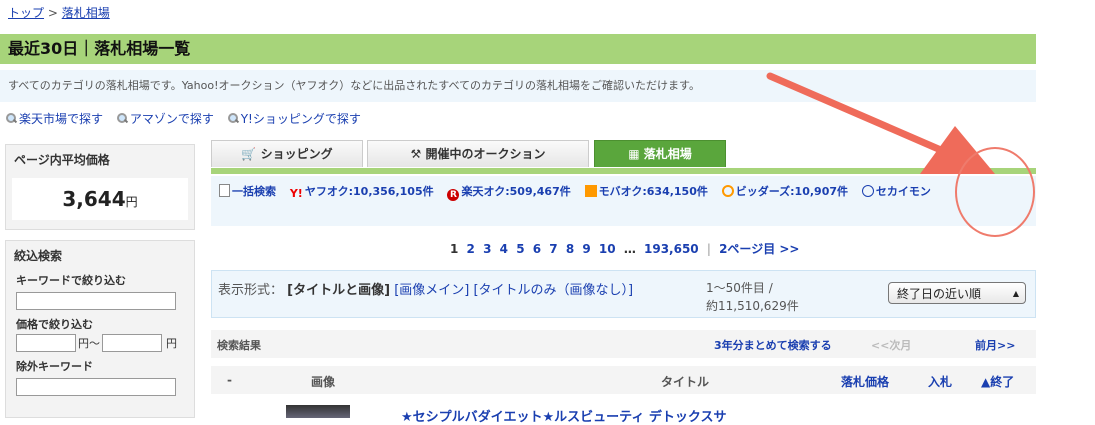 The image size is (1095, 425). I want to click on exclude-keyword-input, so click(96, 387).